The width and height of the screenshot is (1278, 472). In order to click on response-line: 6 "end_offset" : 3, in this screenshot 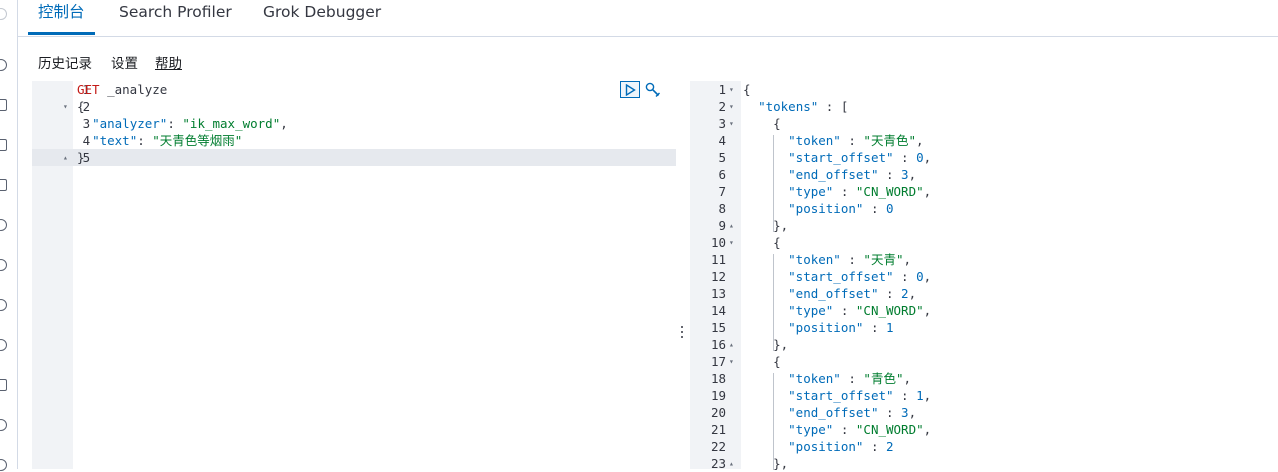, I will do `click(984, 174)`.